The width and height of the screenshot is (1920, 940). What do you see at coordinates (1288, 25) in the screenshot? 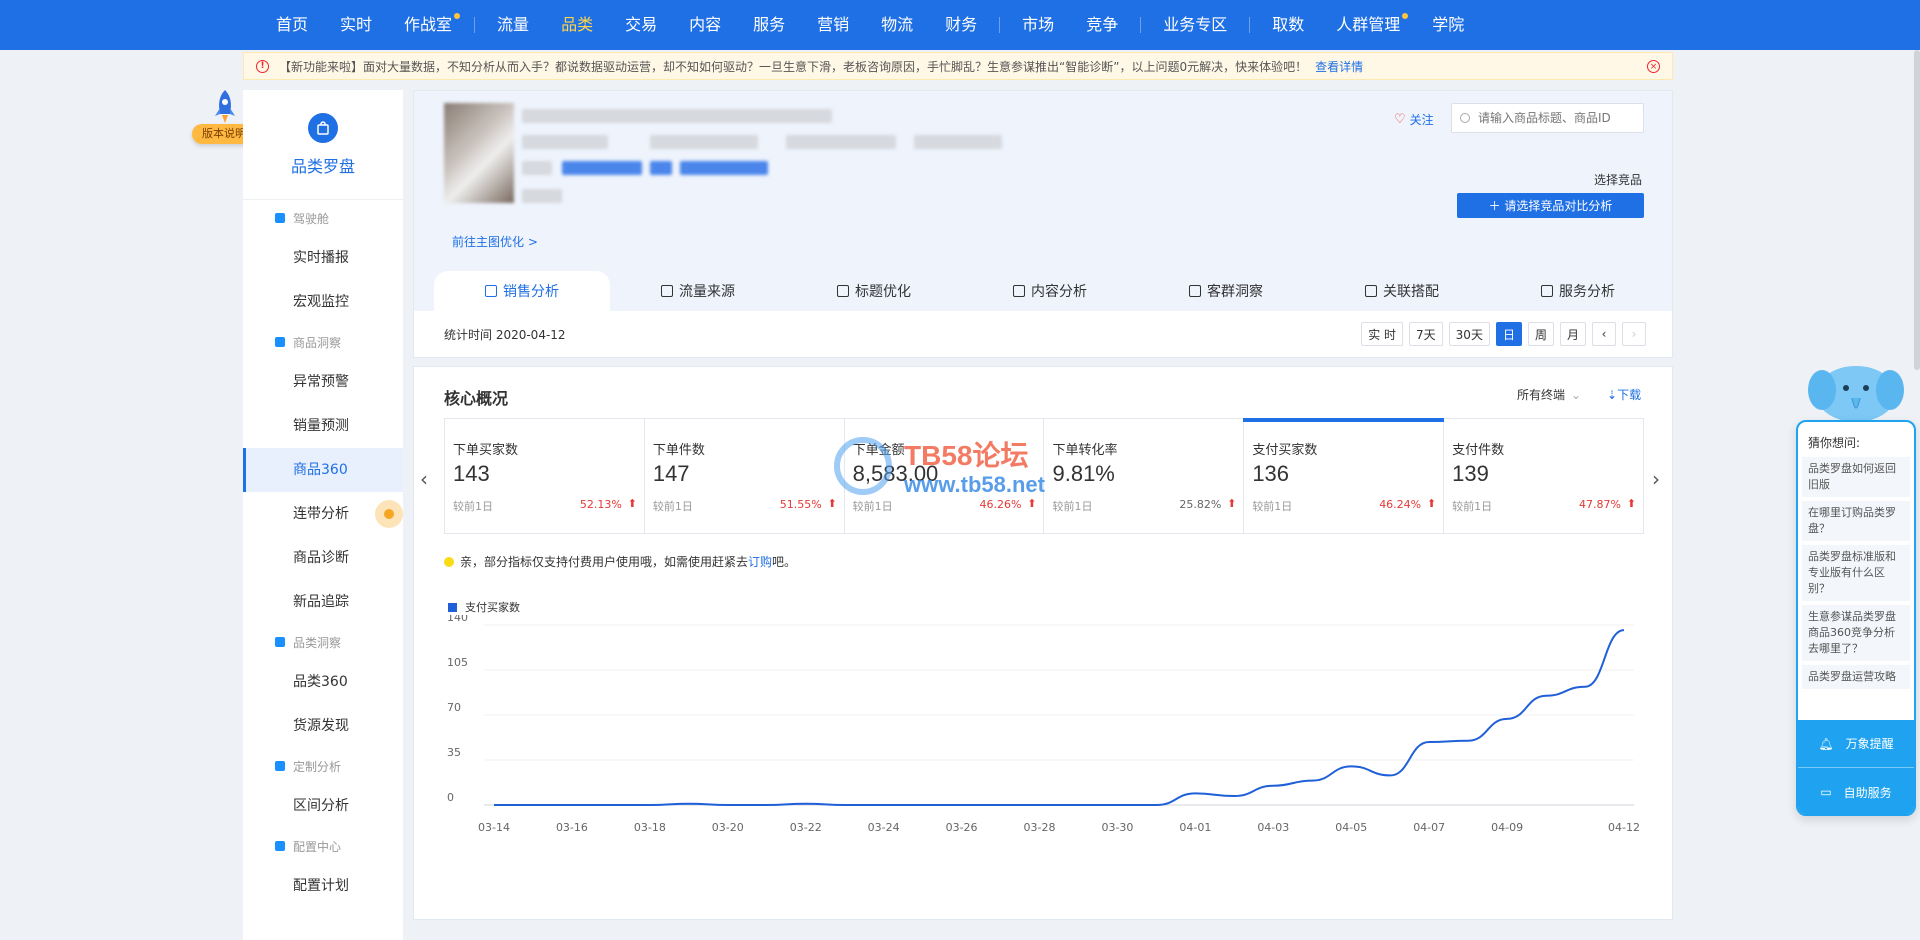
I see `nav-item: 取数` at bounding box center [1288, 25].